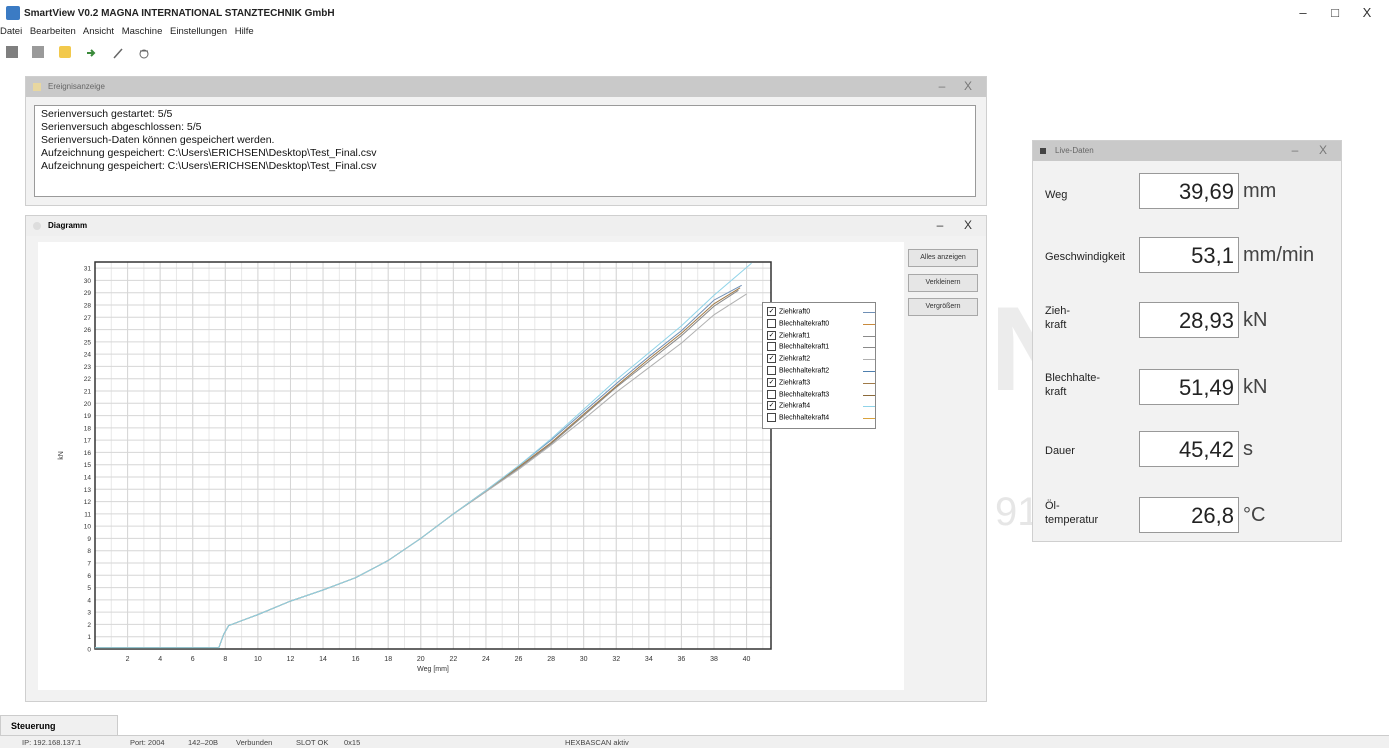 The height and width of the screenshot is (748, 1389). Describe the element at coordinates (88, 490) in the screenshot. I see `y-tick-label: 13` at that location.